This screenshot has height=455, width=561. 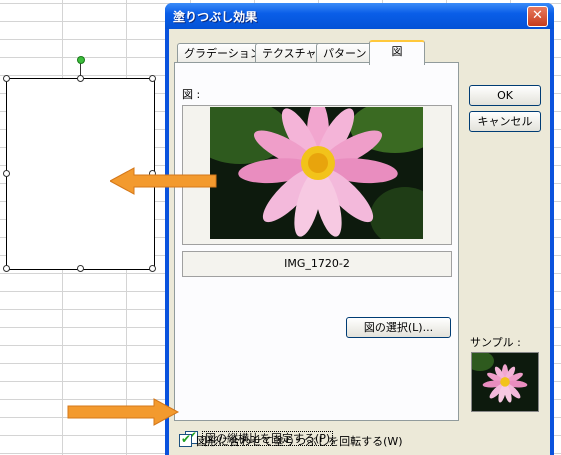 What do you see at coordinates (537, 16) in the screenshot?
I see `close-icon: ✕` at bounding box center [537, 16].